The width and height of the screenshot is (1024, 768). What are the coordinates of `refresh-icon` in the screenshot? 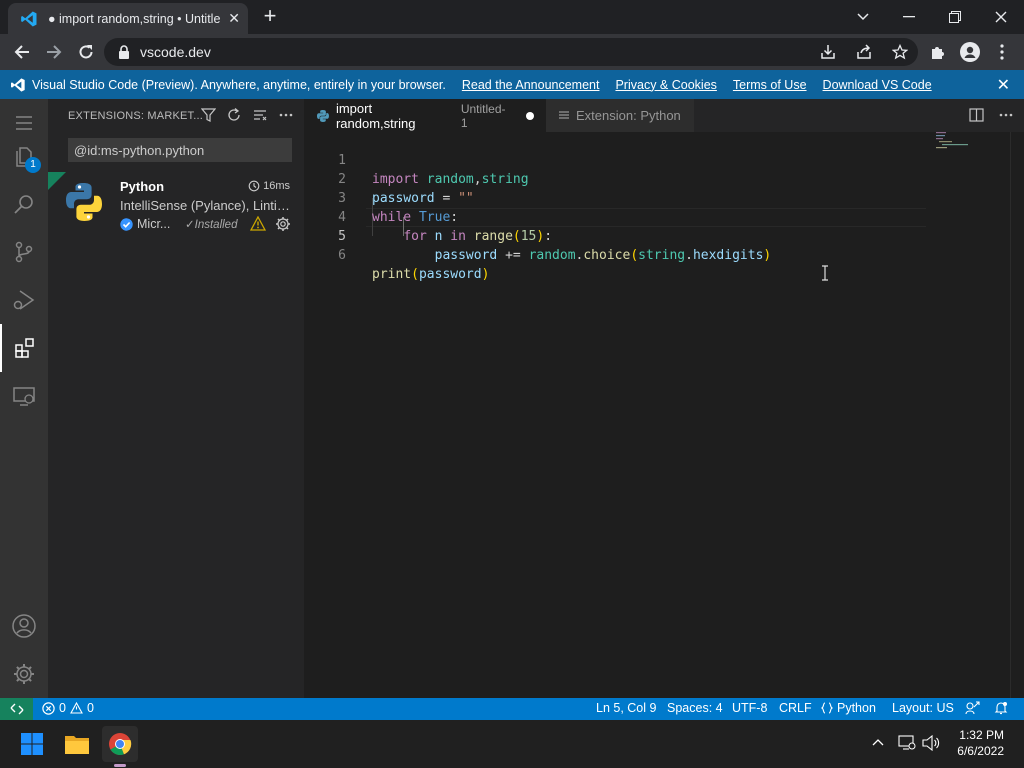 It's located at (234, 115).